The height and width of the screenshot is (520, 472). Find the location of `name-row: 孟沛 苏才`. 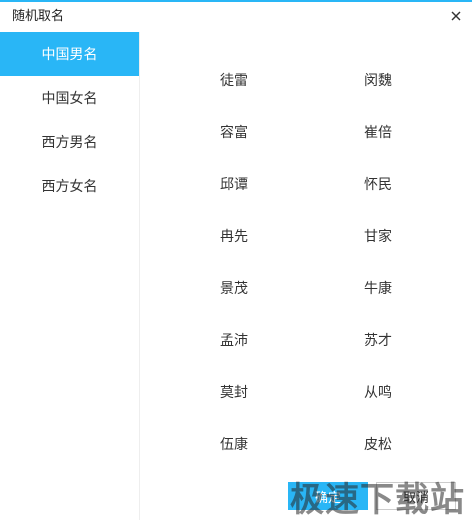

name-row: 孟沛 苏才 is located at coordinates (306, 341).